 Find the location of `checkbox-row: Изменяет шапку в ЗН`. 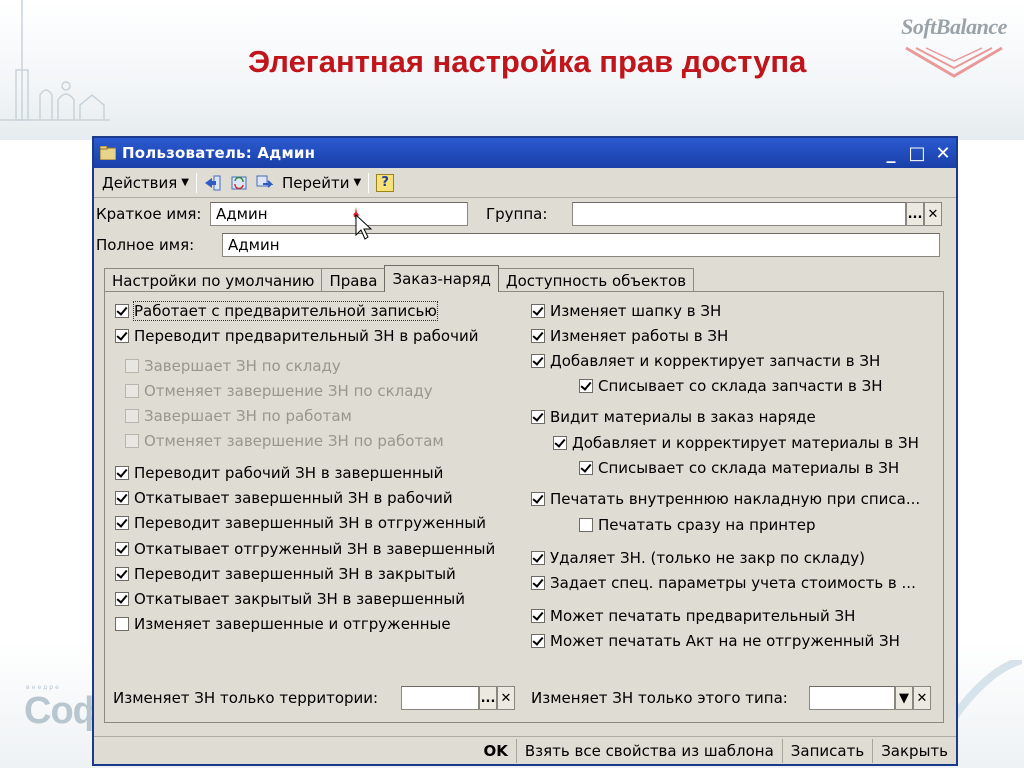

checkbox-row: Изменяет шапку в ЗН is located at coordinates (626, 311).